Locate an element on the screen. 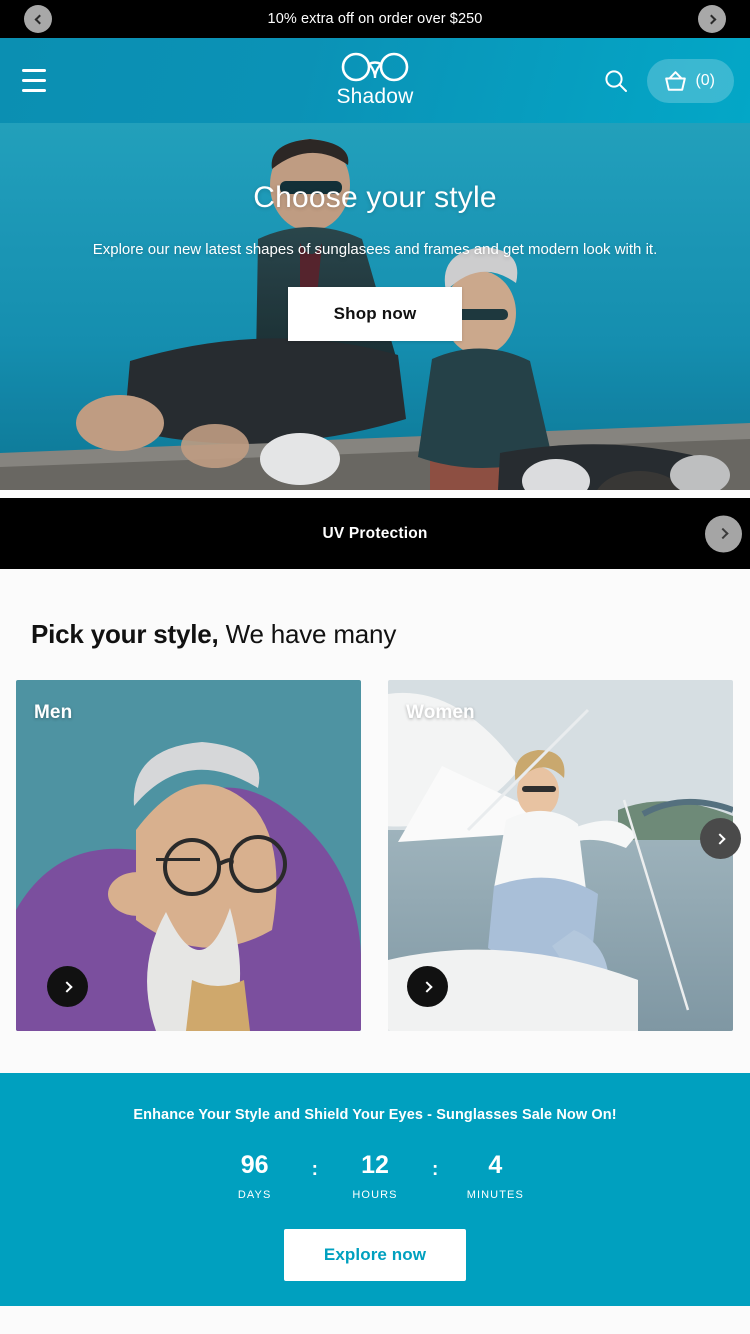 The width and height of the screenshot is (750, 1334). countdown-value: 12 is located at coordinates (375, 1165).